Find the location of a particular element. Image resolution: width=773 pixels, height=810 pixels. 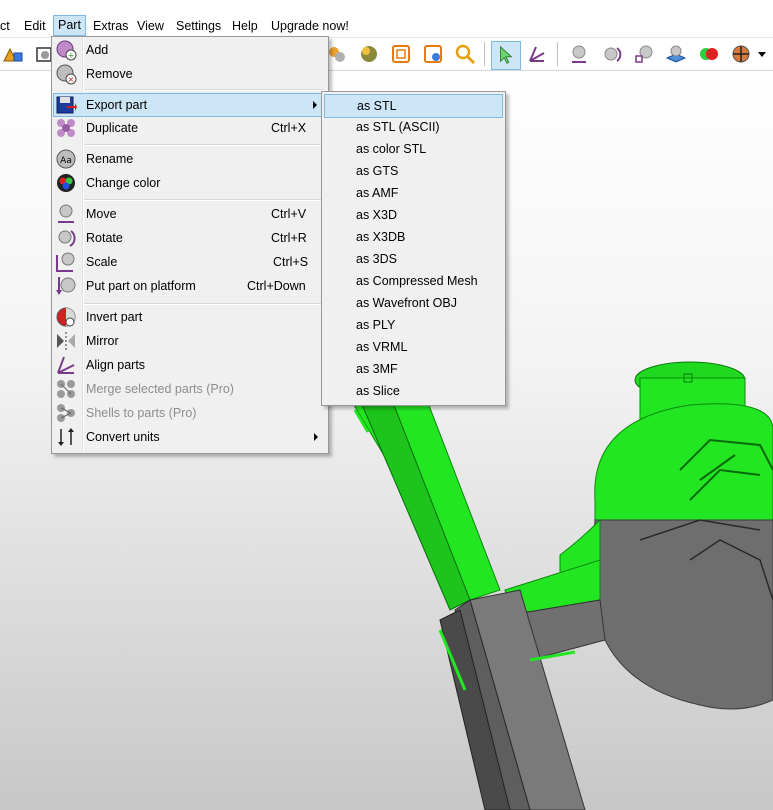

menu-item-convert-units: Convert units is located at coordinates (189, 437).